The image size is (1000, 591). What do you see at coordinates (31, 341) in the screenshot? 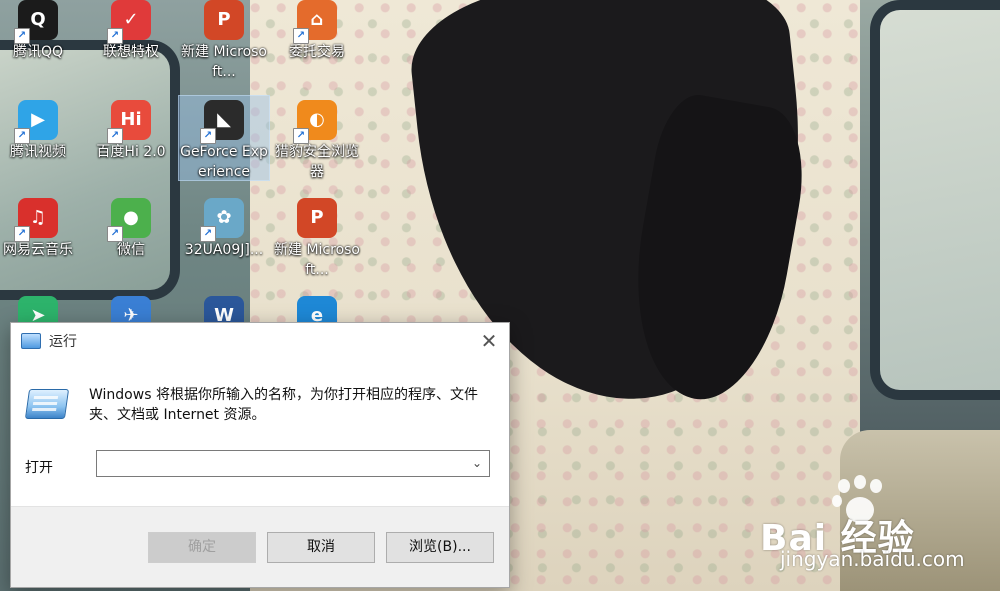
I see `run-app-icon` at bounding box center [31, 341].